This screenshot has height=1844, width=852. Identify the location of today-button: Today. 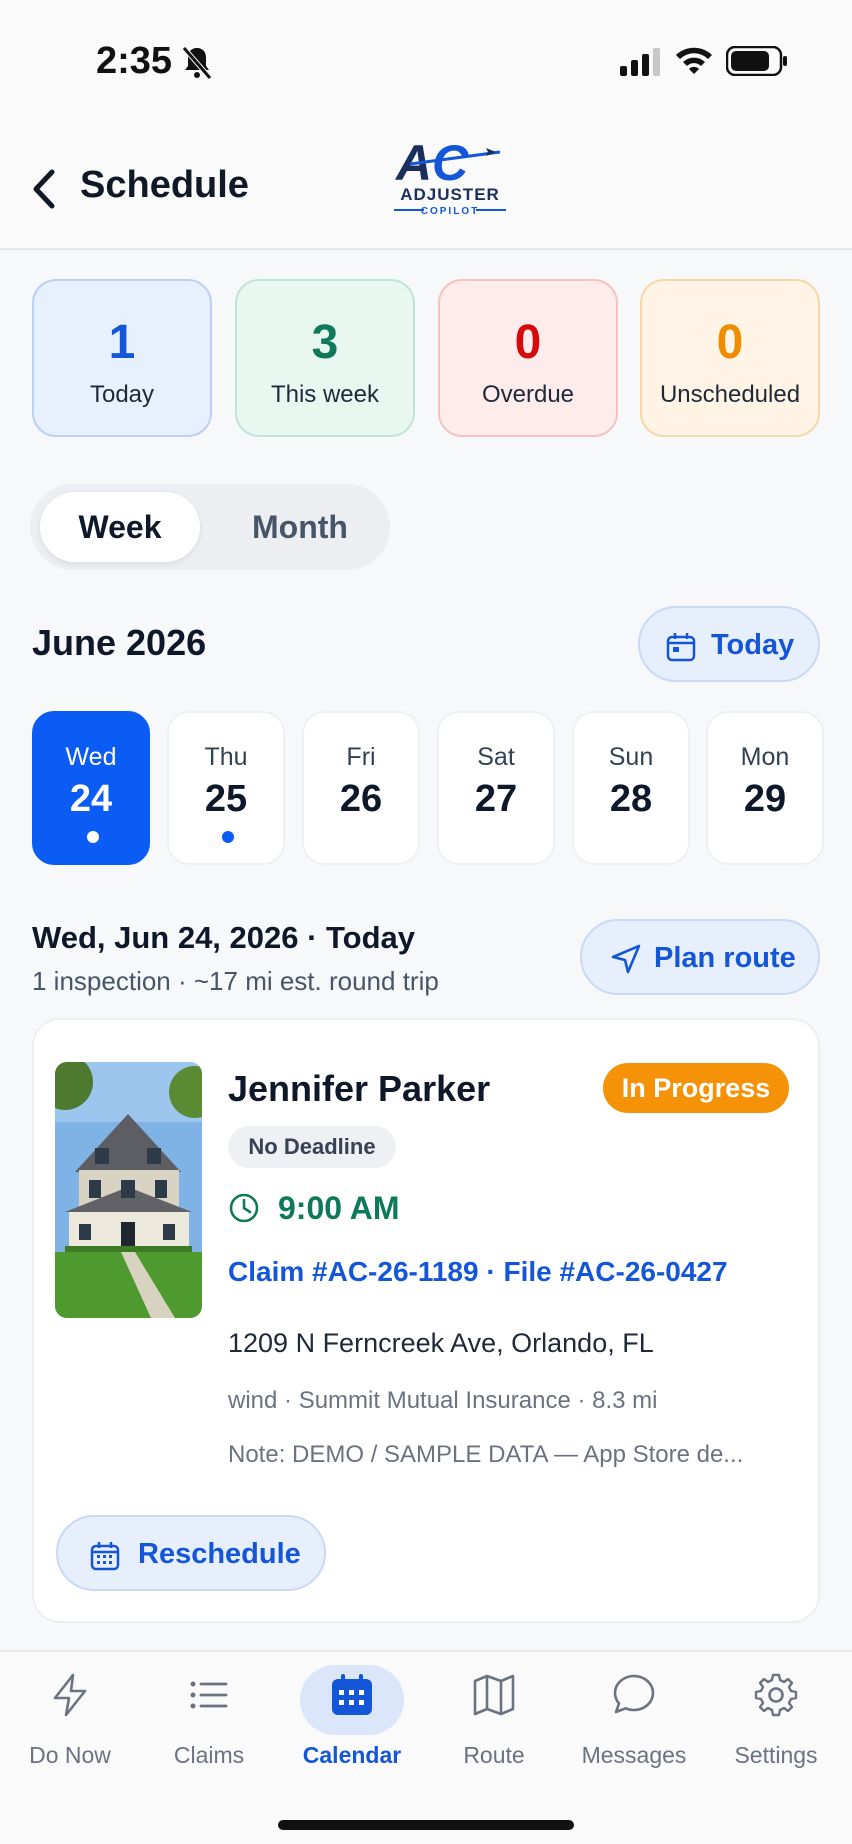
(729, 644).